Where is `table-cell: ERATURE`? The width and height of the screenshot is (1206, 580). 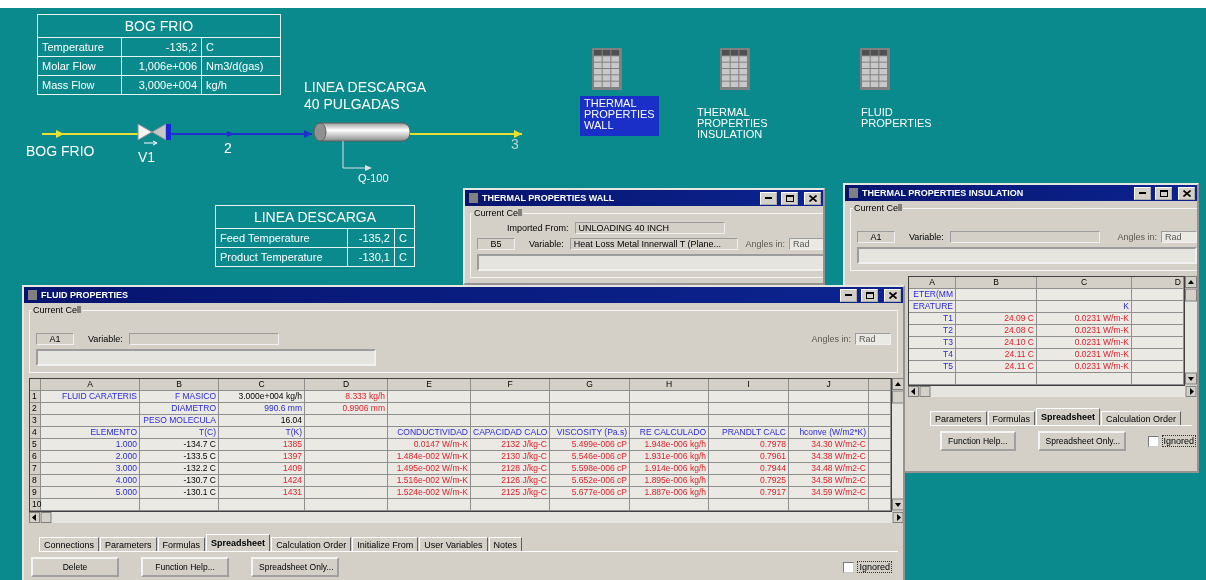
table-cell: ERATURE is located at coordinates (932, 306).